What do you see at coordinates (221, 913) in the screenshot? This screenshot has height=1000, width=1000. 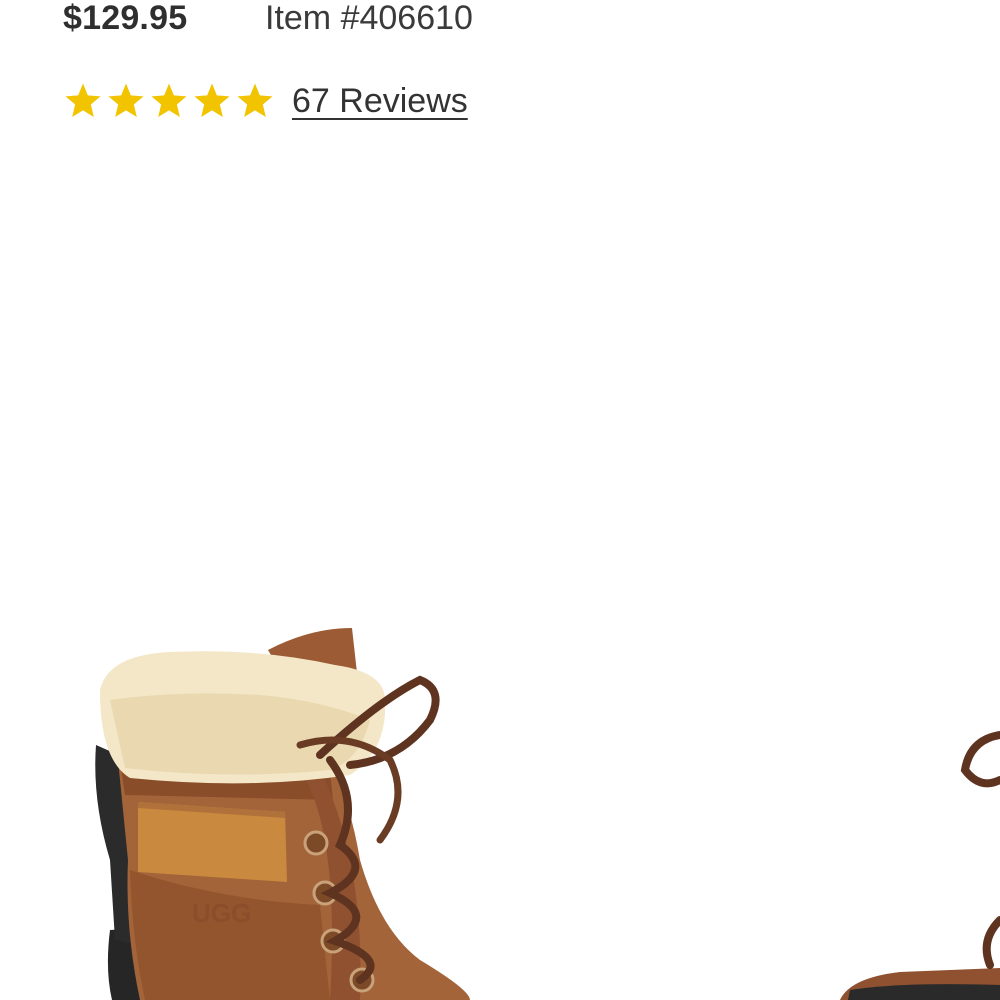 I see `brand-logo-text: UGG` at bounding box center [221, 913].